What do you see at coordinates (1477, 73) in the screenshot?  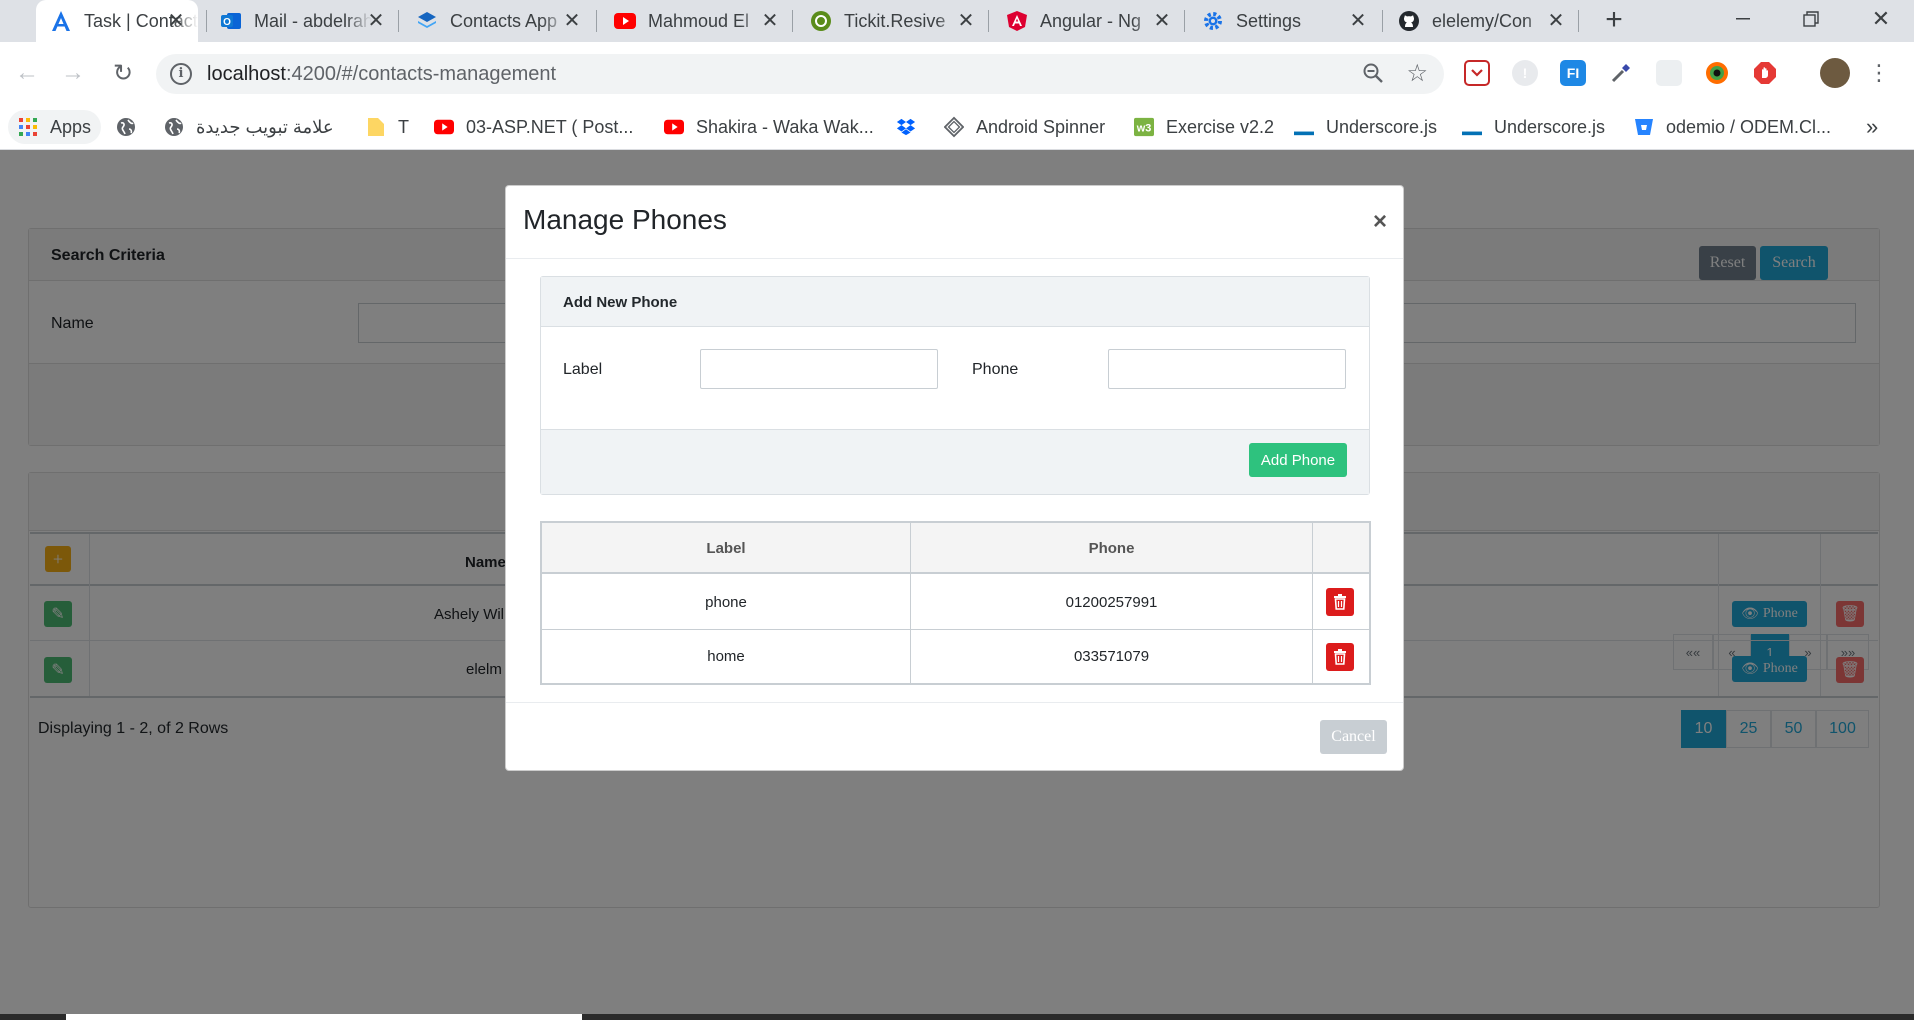 I see `pocket-extension-icon` at bounding box center [1477, 73].